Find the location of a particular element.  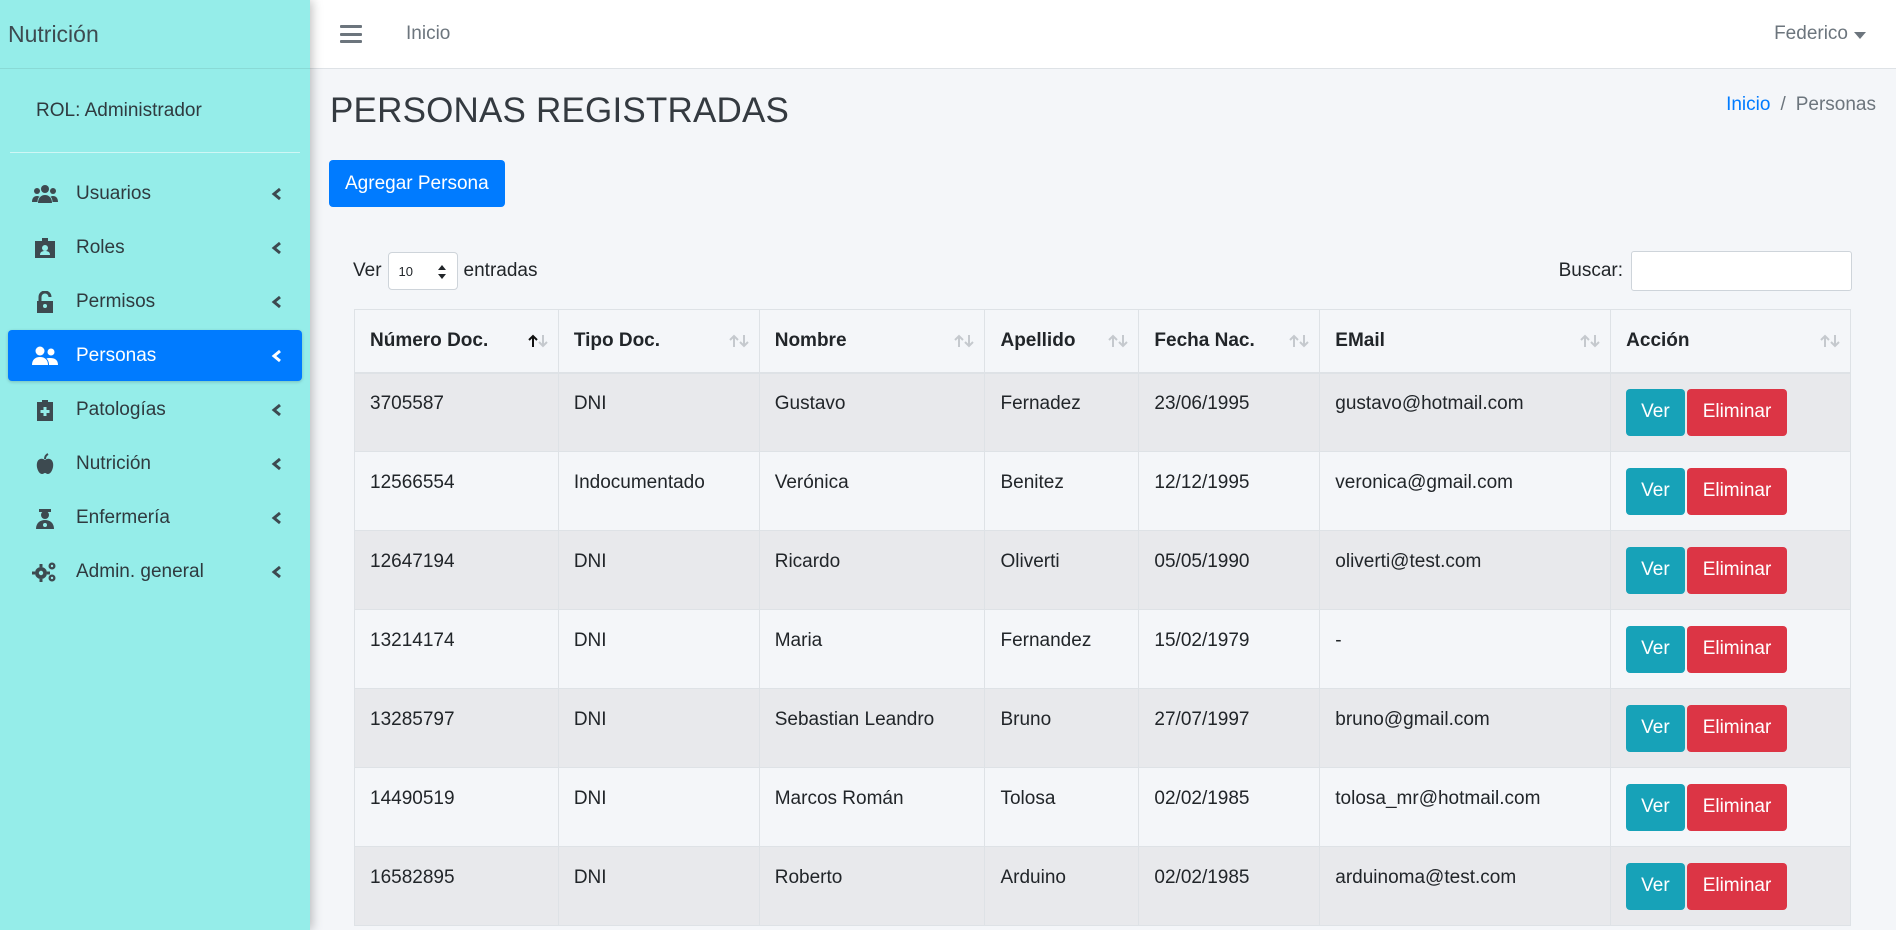

add-person-button: Agregar Persona is located at coordinates (417, 183).